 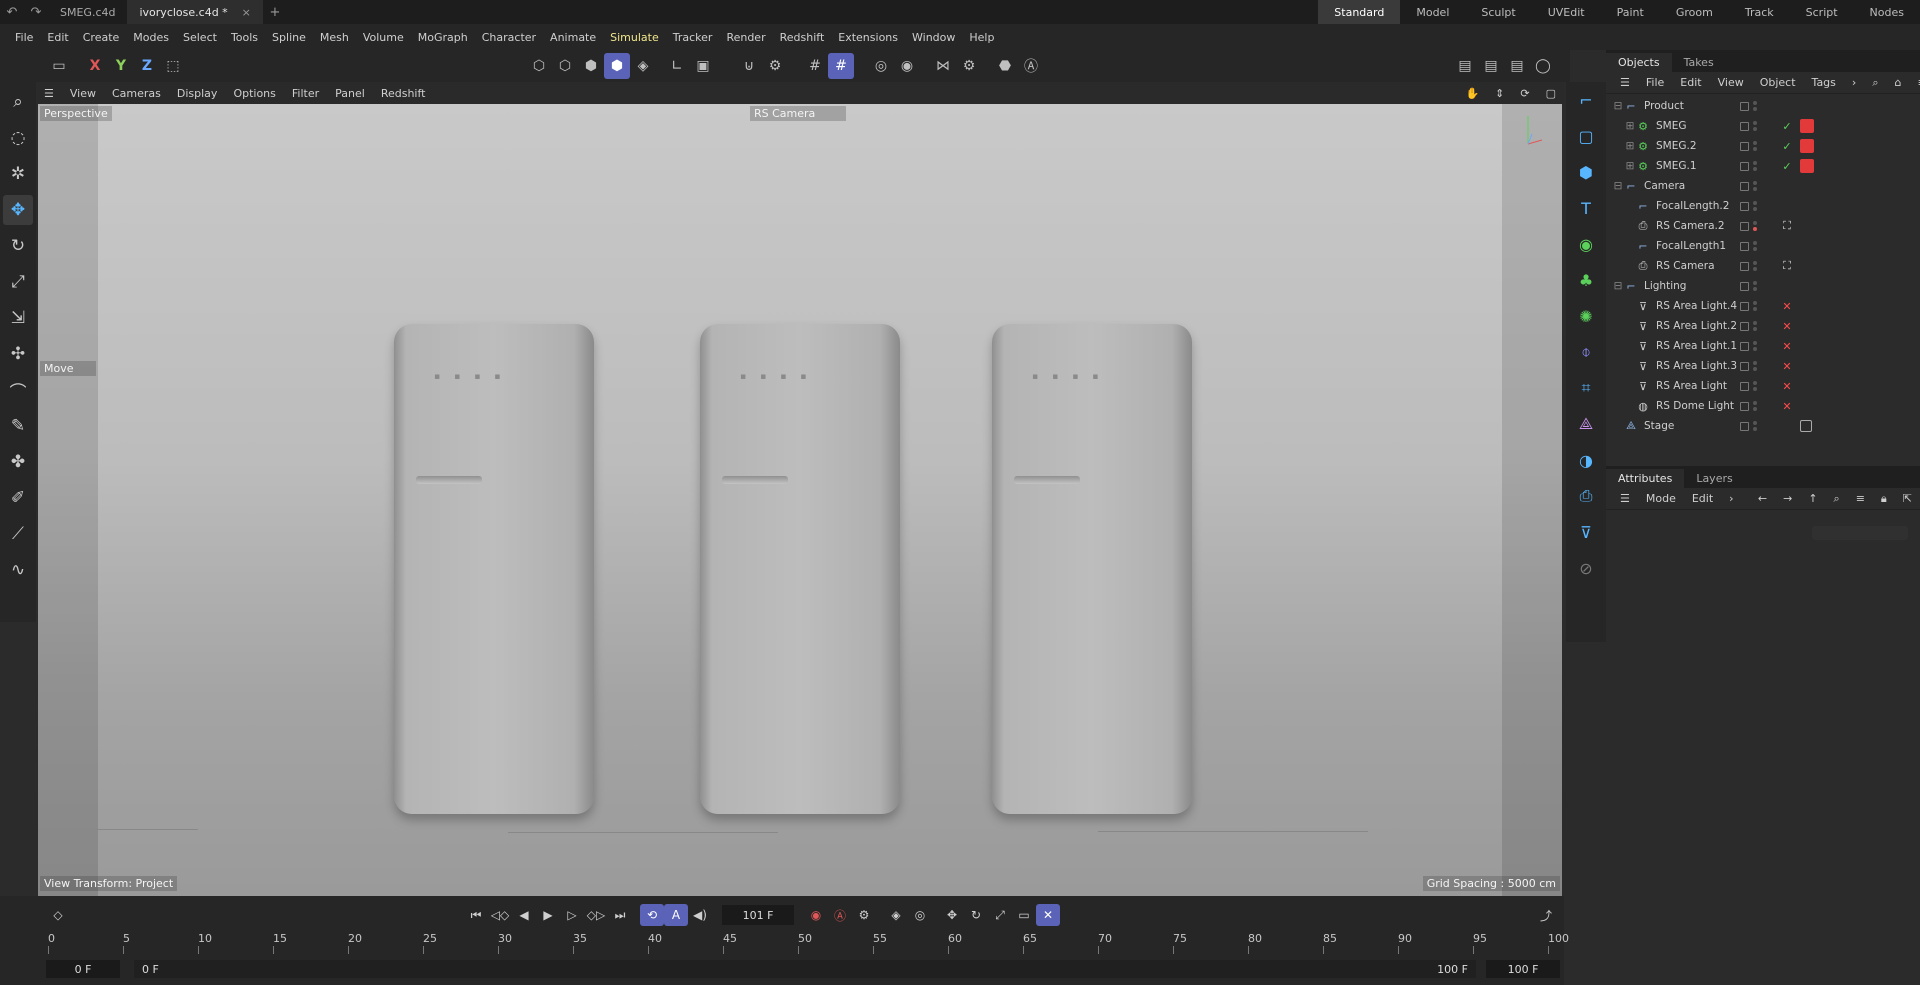 What do you see at coordinates (800, 569) in the screenshot?
I see `fridge-model-smeg-2: ▪▪▪▪` at bounding box center [800, 569].